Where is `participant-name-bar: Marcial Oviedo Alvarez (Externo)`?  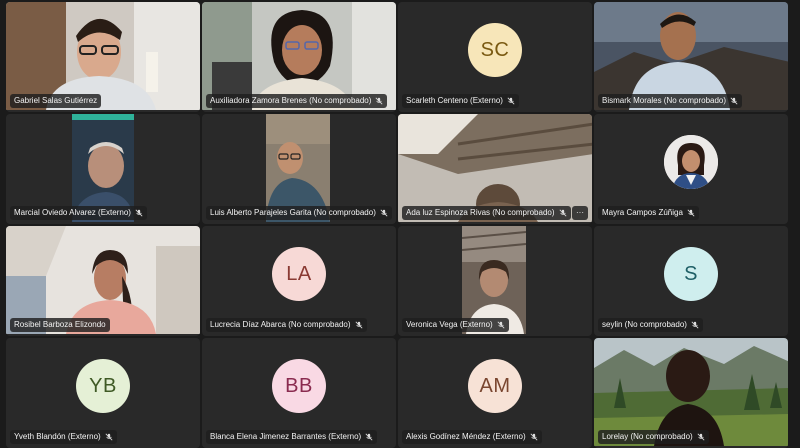
participant-name-bar: Marcial Oviedo Alvarez (Externo) is located at coordinates (78, 213).